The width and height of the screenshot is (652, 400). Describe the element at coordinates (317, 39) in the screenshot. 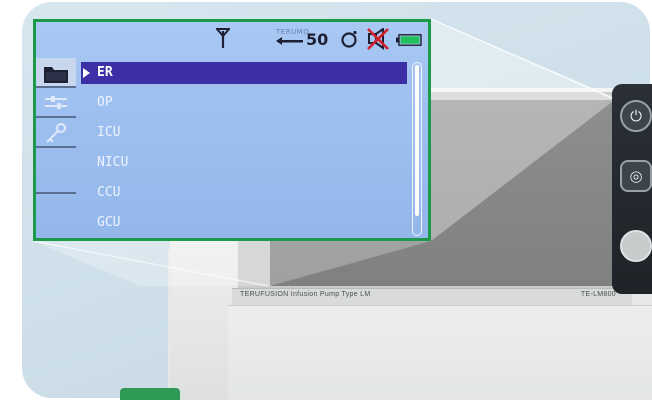

I see `flow-value: 50` at that location.